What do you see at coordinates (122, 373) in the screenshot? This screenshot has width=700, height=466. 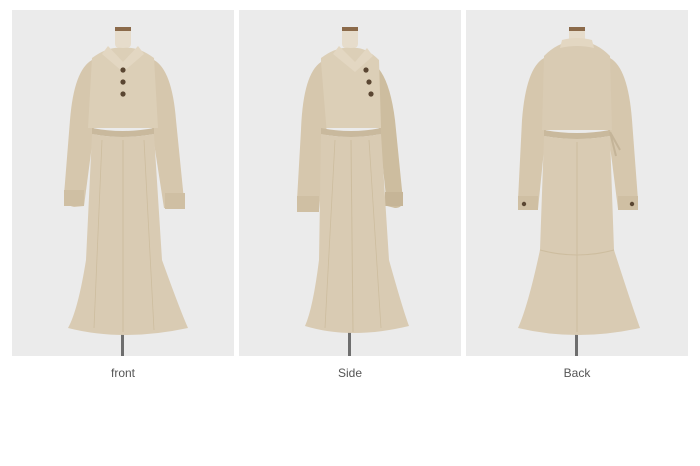 I see `front-view-caption: front` at bounding box center [122, 373].